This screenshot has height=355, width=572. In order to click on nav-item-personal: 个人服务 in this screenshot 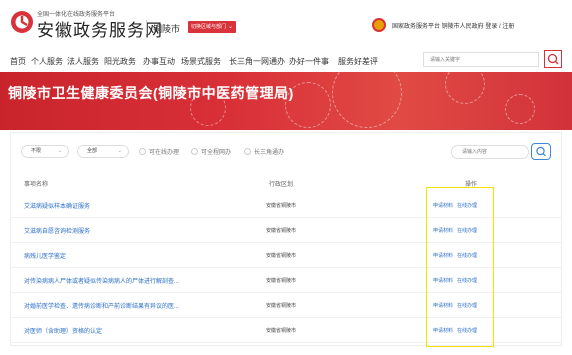, I will do `click(47, 61)`.